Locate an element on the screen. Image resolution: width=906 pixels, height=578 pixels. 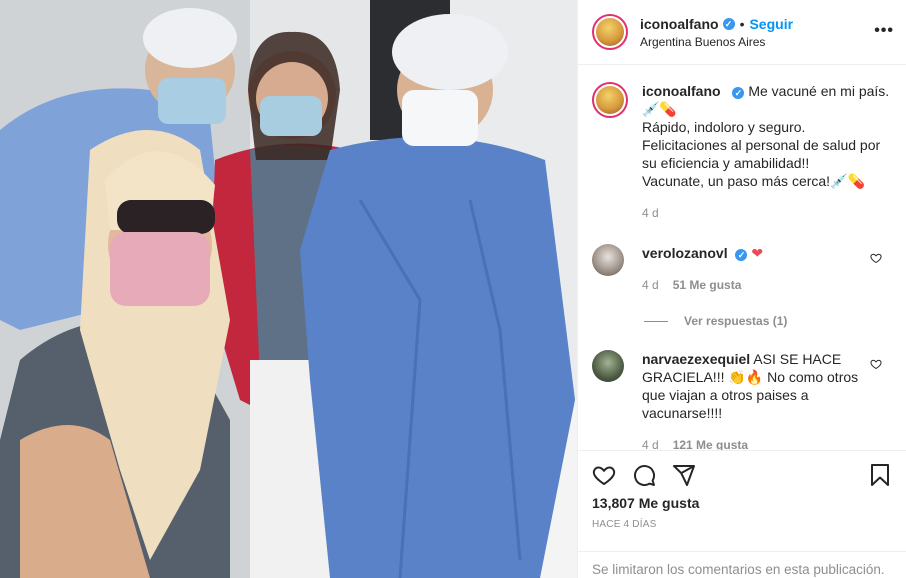
comment-item: verolozanovl ✓ ❤ 4 d 51 Me gusta is located at coordinates (742, 269).